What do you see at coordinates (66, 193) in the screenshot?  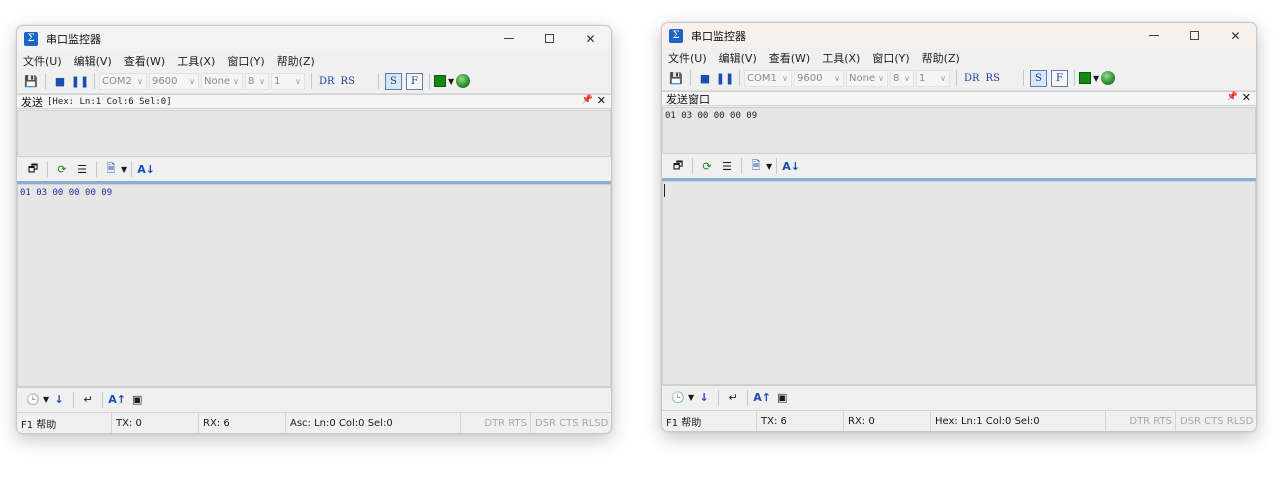 I see `receive-text: 01 03 00 00 00 09` at bounding box center [66, 193].